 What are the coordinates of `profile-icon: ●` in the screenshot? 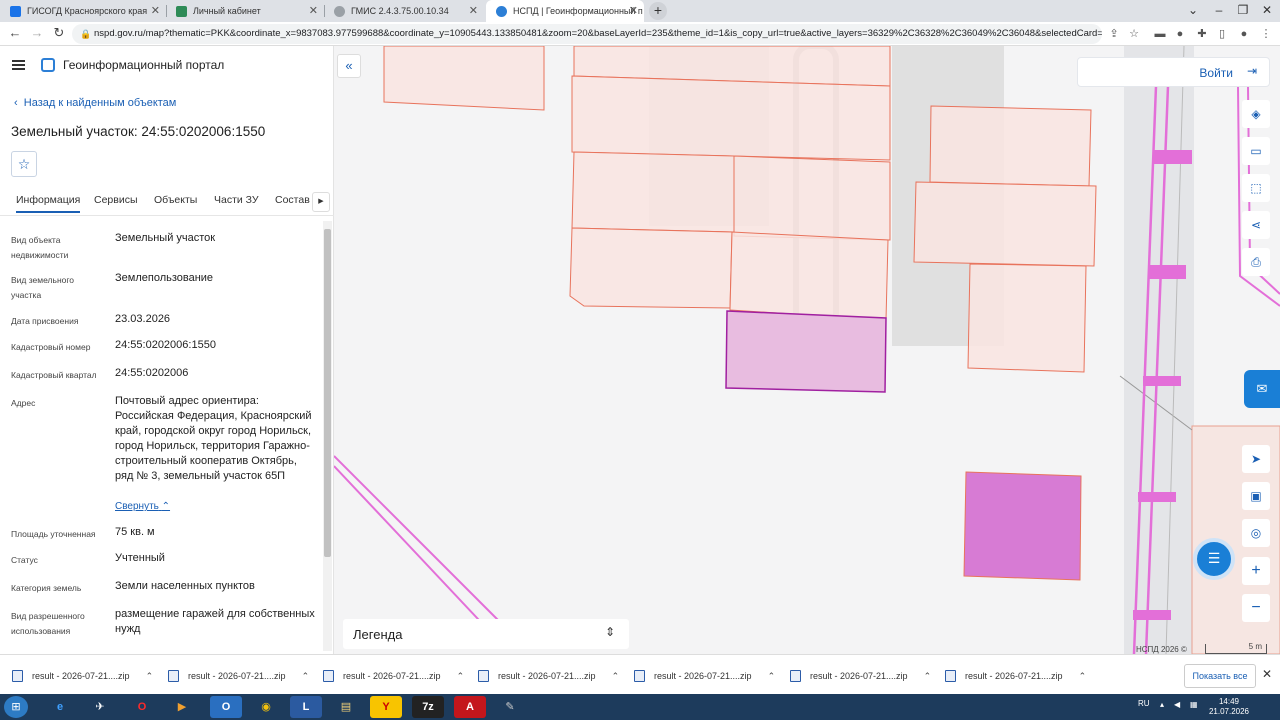 It's located at (1244, 34).